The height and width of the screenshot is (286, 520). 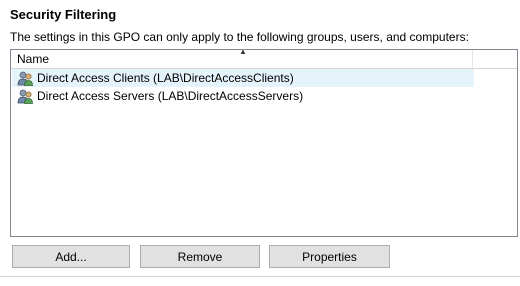 I want to click on section-title: Security Filtering, so click(x=63, y=14).